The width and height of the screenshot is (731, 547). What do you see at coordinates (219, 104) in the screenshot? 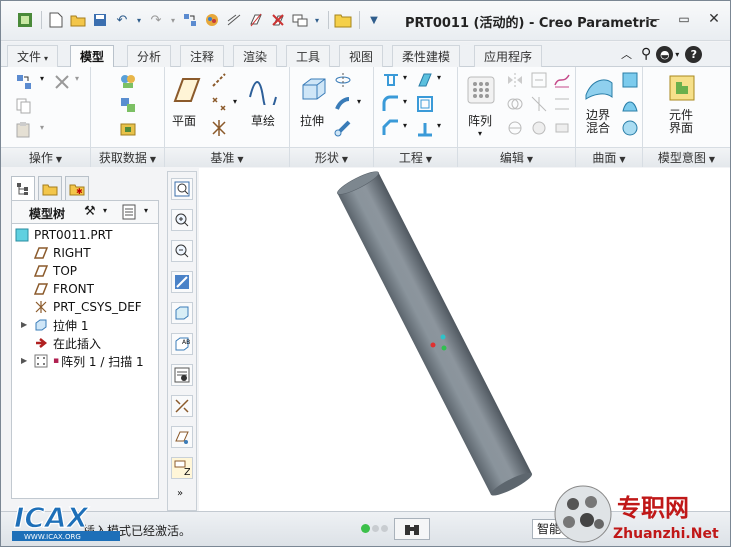
I see `datum-point-icon` at bounding box center [219, 104].